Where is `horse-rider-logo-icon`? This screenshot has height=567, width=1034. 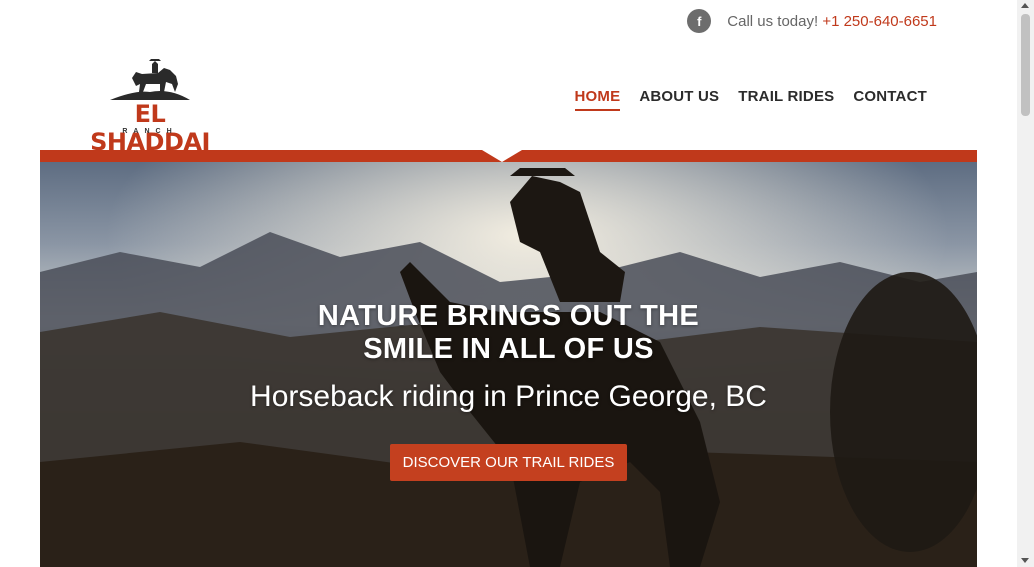
horse-rider-logo-icon is located at coordinates (150, 79).